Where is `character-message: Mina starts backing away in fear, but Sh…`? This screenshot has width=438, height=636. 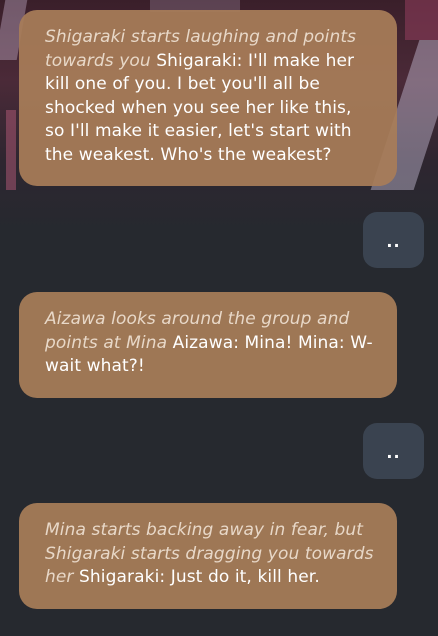 character-message: Mina starts backing away in fear, but Sh… is located at coordinates (208, 556).